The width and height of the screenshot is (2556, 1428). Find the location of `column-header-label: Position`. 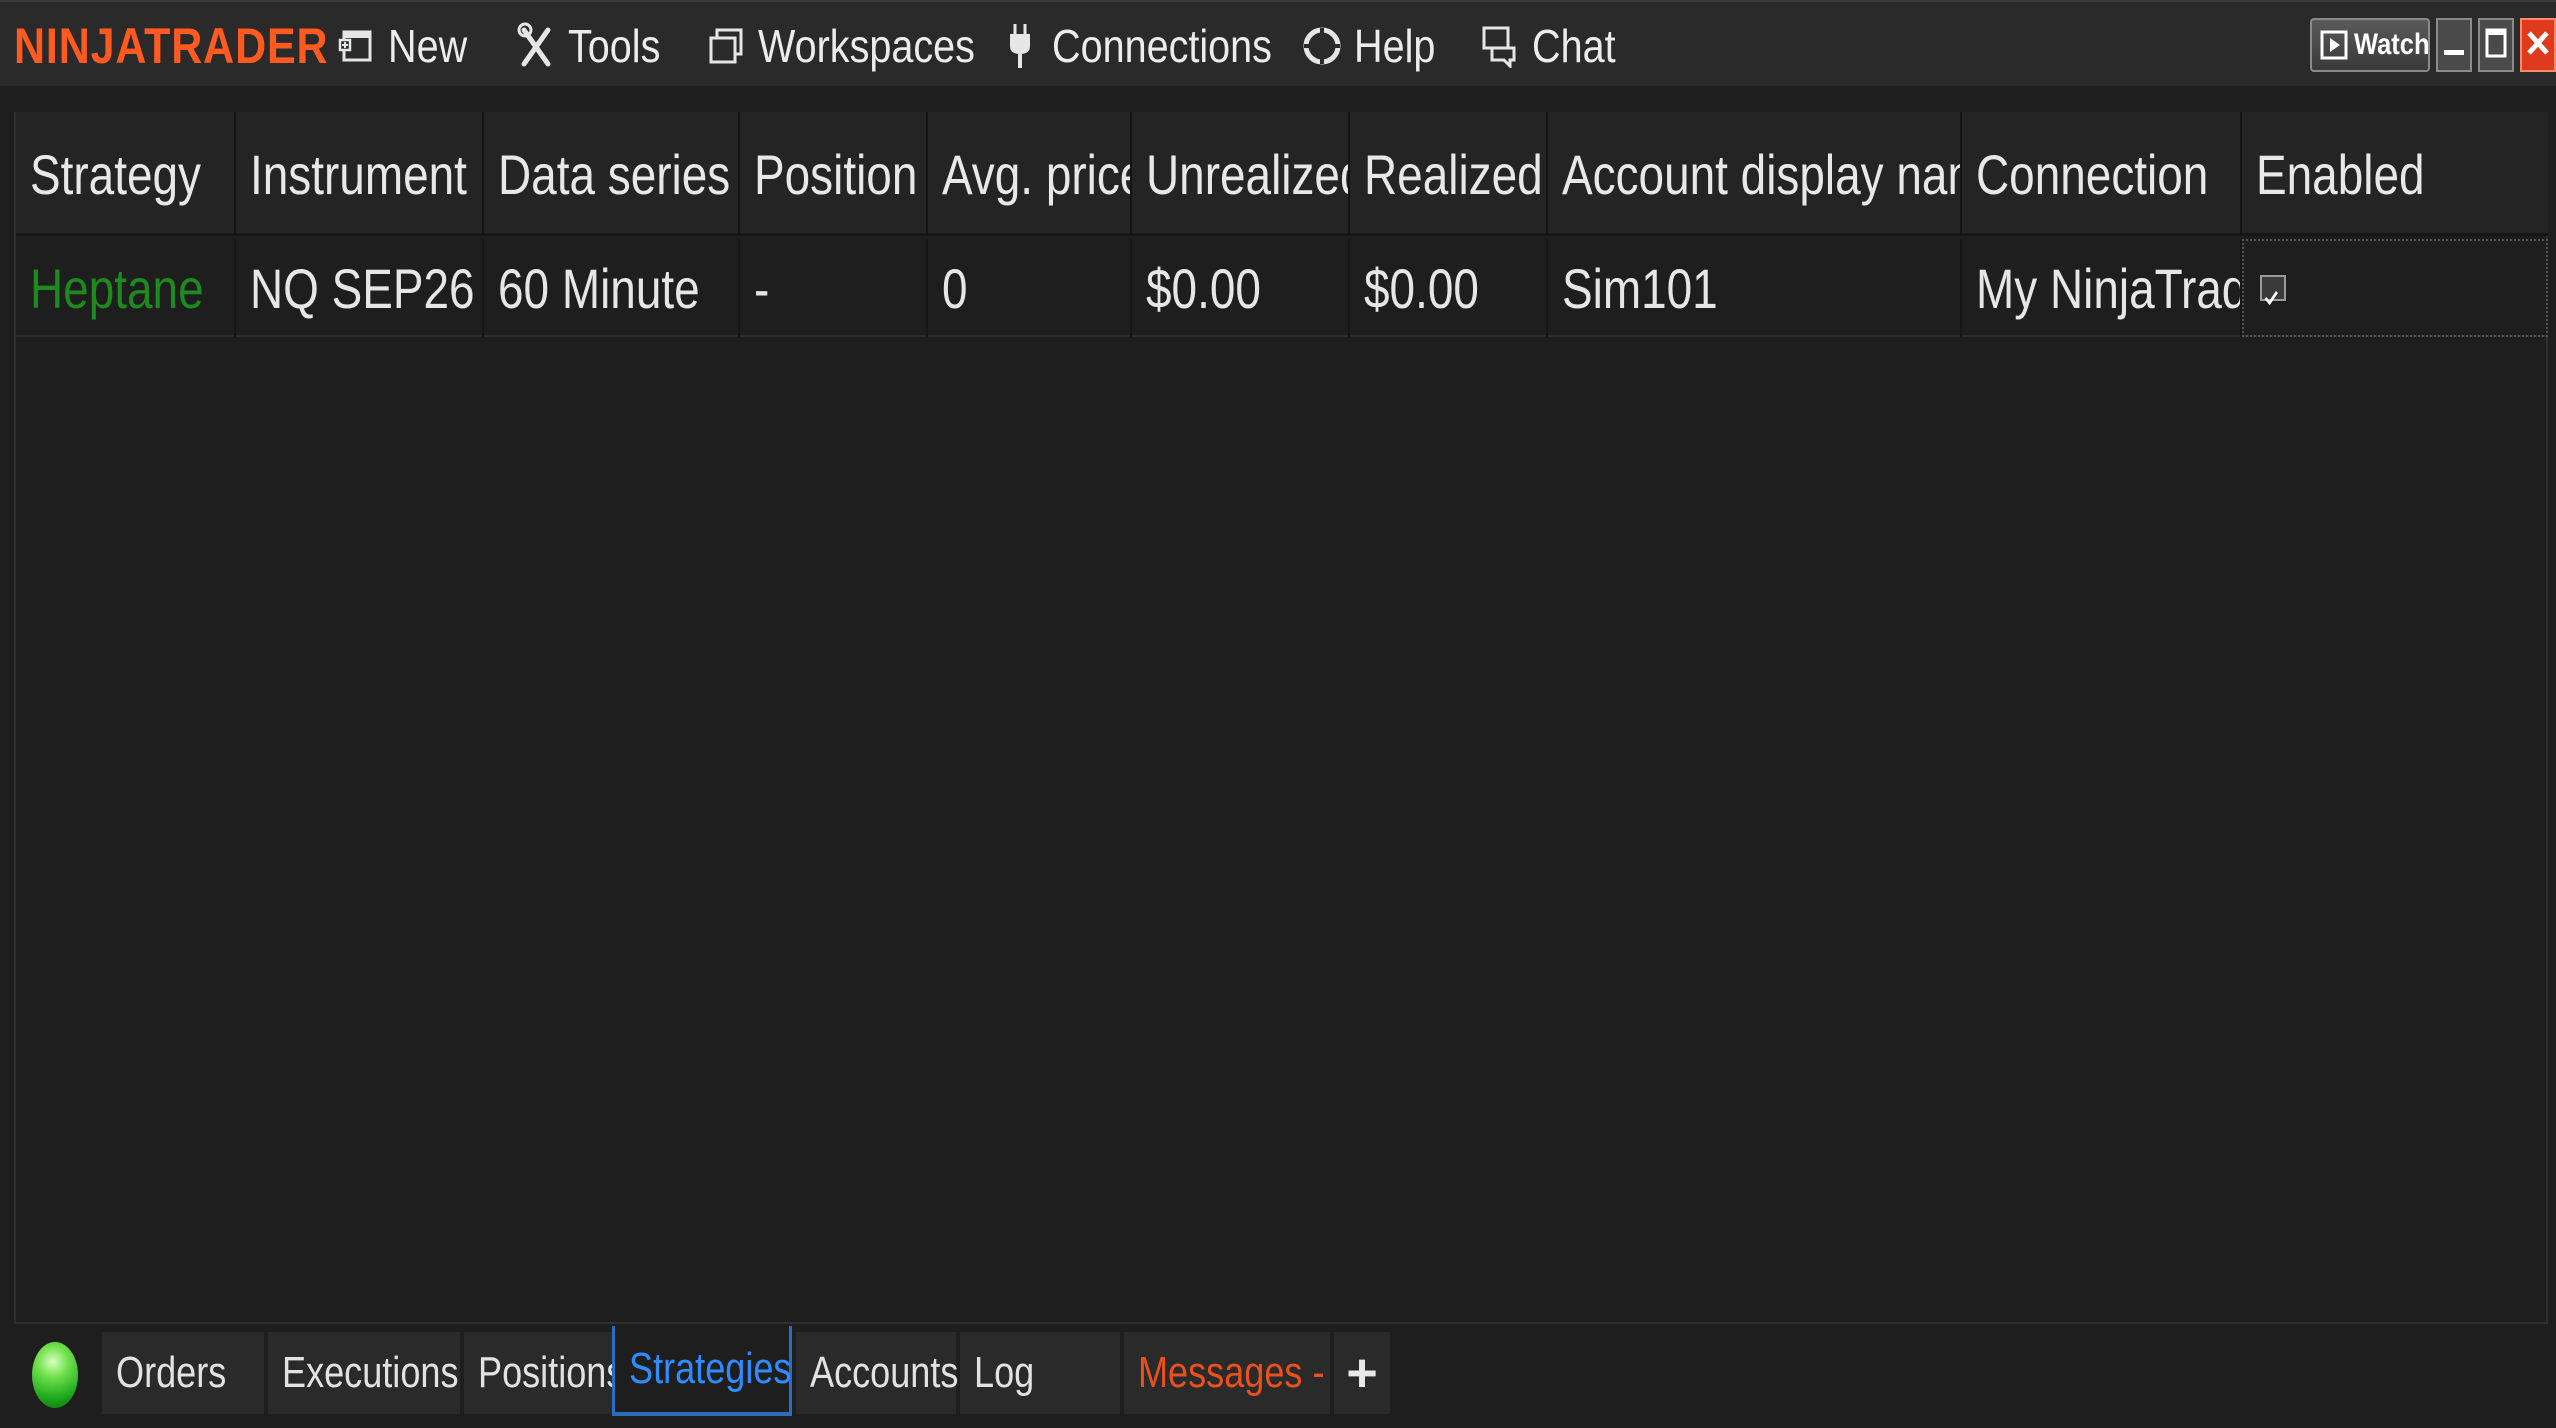

column-header-label: Position is located at coordinates (836, 174).